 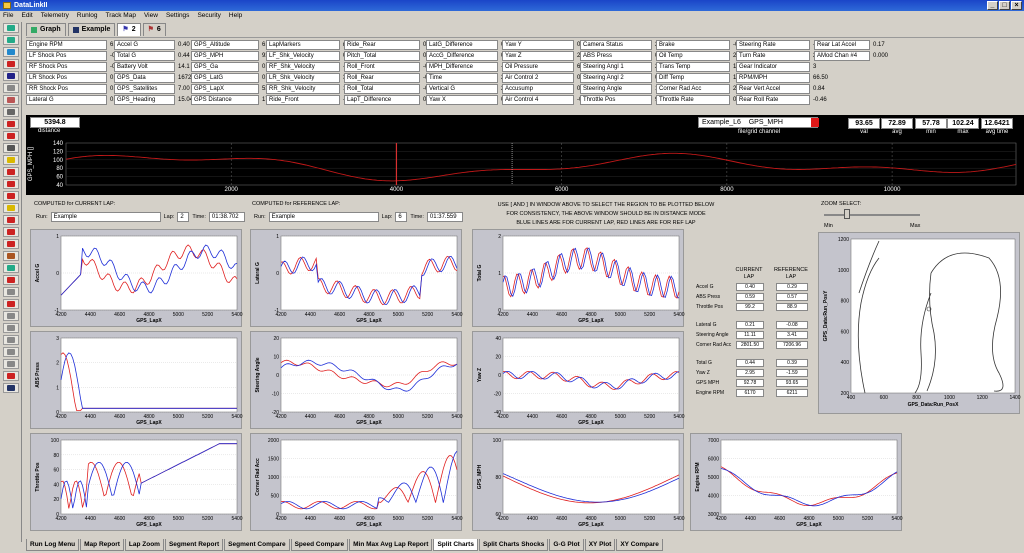 What do you see at coordinates (616, 88) in the screenshot?
I see `stat-label: Steering Angle` at bounding box center [616, 88].